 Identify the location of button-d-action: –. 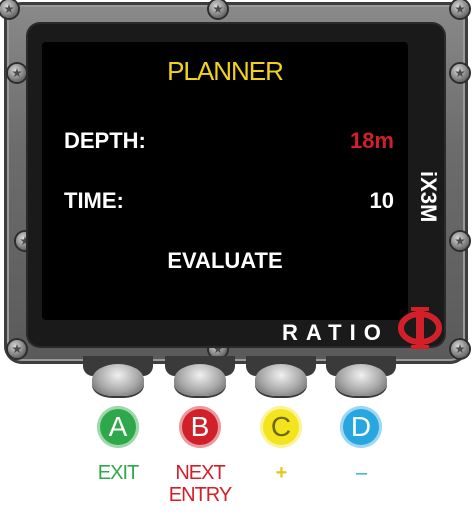
(361, 473).